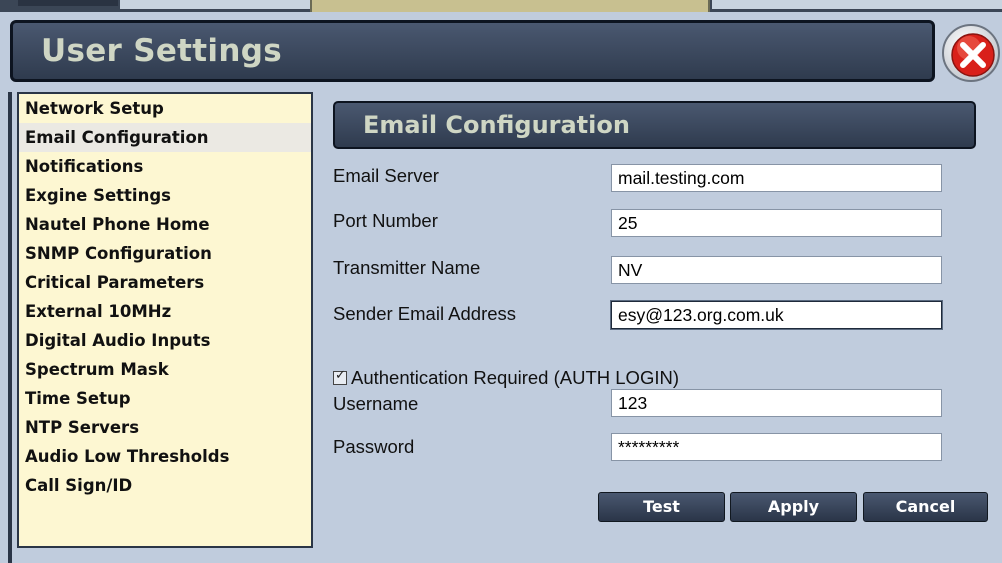 The height and width of the screenshot is (563, 1002). What do you see at coordinates (776, 270) in the screenshot?
I see `transmitter-name-input` at bounding box center [776, 270].